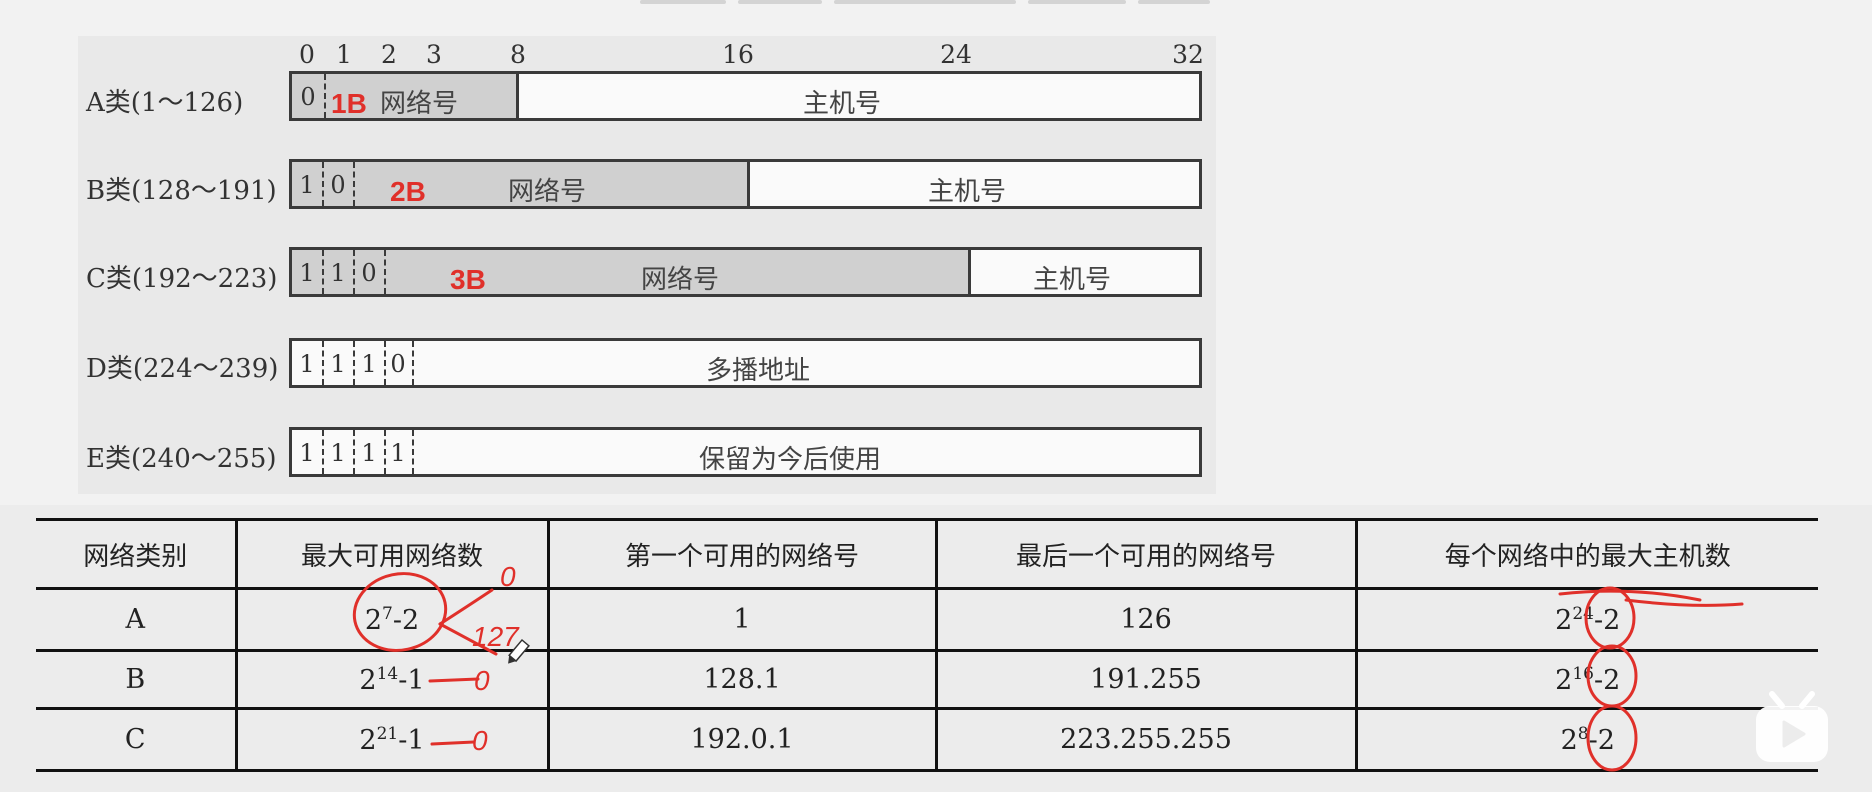  What do you see at coordinates (1684, 602) in the screenshot?
I see `line-annotation` at bounding box center [1684, 602].